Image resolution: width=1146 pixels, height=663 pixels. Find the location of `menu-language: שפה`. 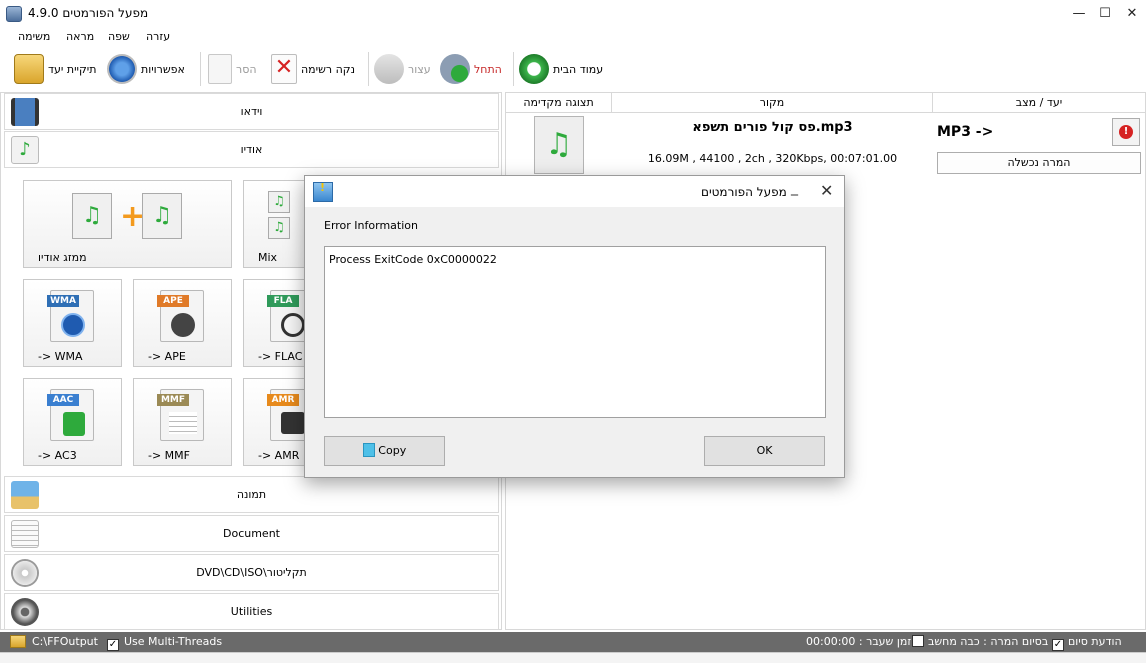

menu-language: שפה is located at coordinates (119, 36).